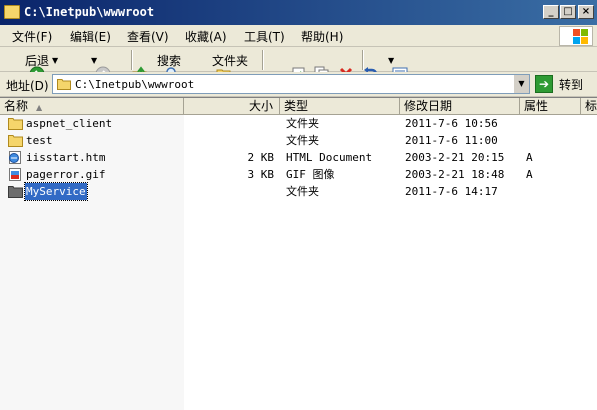  I want to click on views-icon, so click(388, 66).